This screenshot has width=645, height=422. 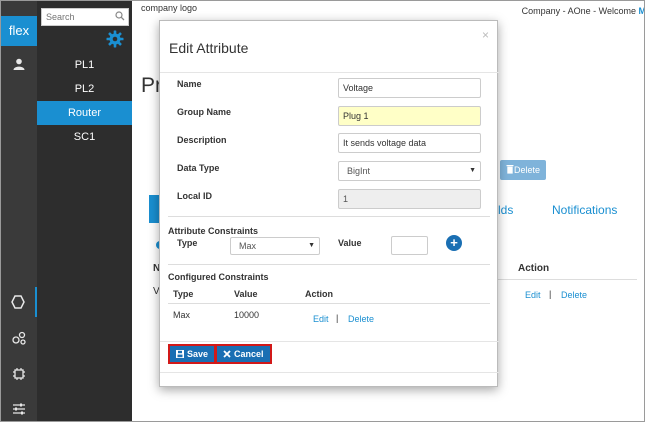 I want to click on sliders-icon, so click(x=19, y=407).